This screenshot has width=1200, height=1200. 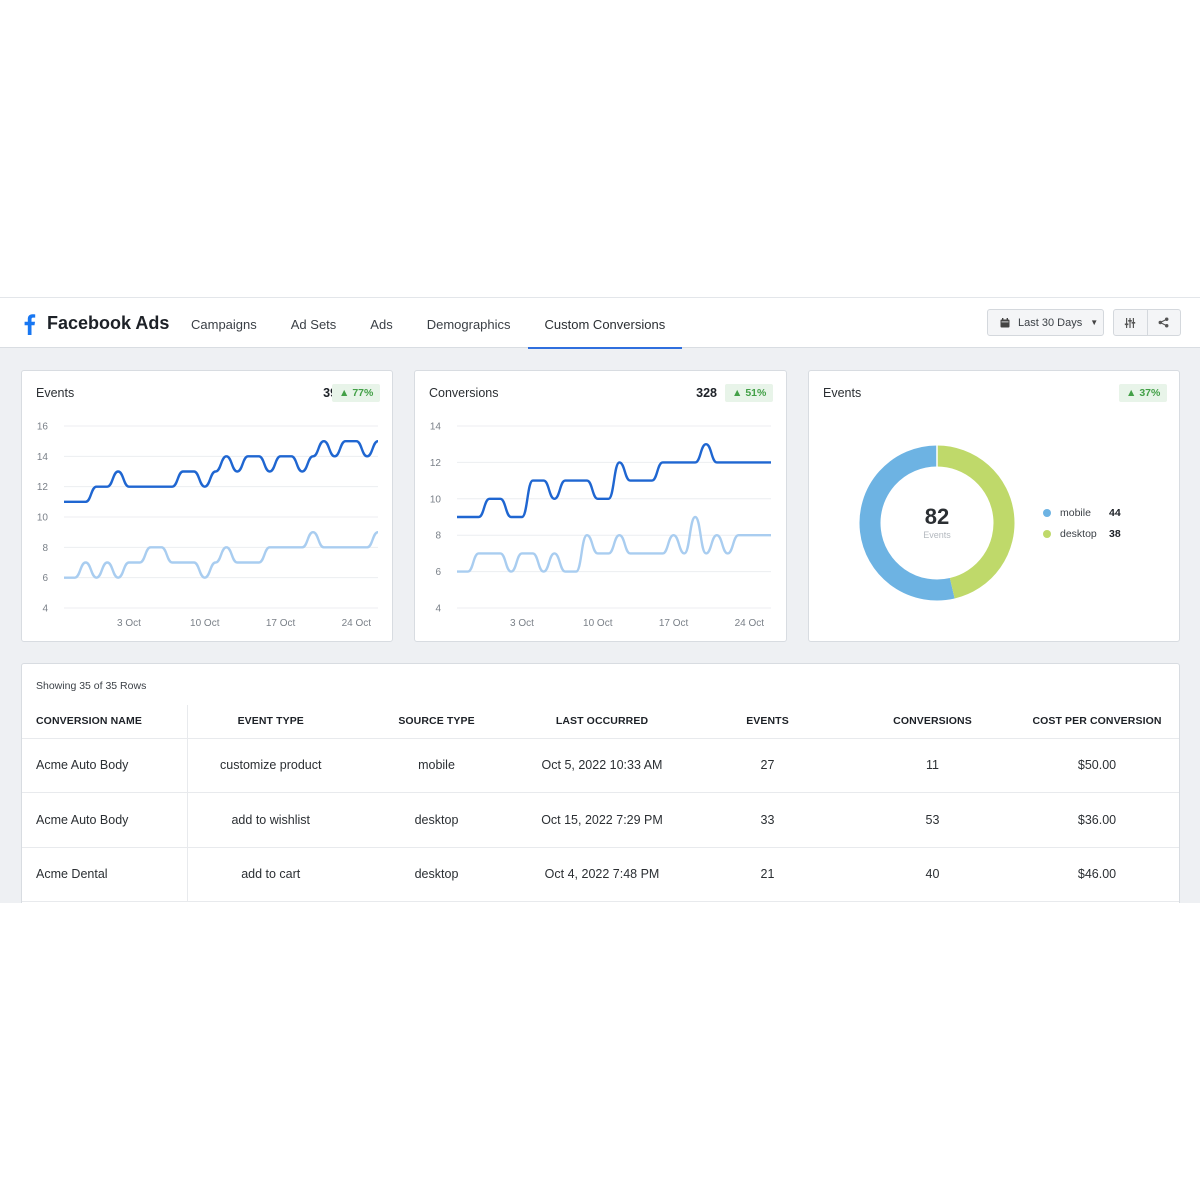 I want to click on tab-demographics: Demographics, so click(x=469, y=323).